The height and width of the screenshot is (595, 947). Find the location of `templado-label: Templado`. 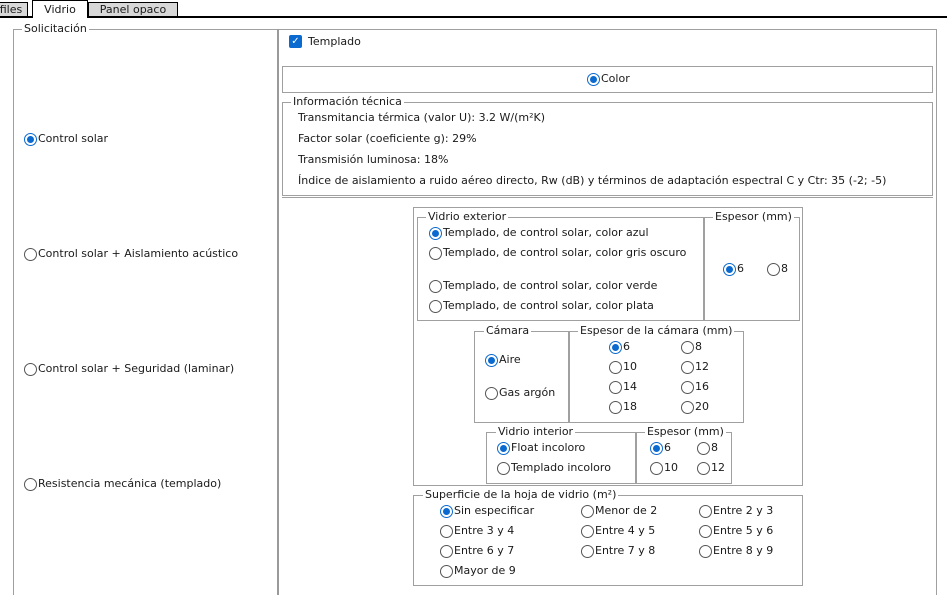

templado-label: Templado is located at coordinates (334, 41).